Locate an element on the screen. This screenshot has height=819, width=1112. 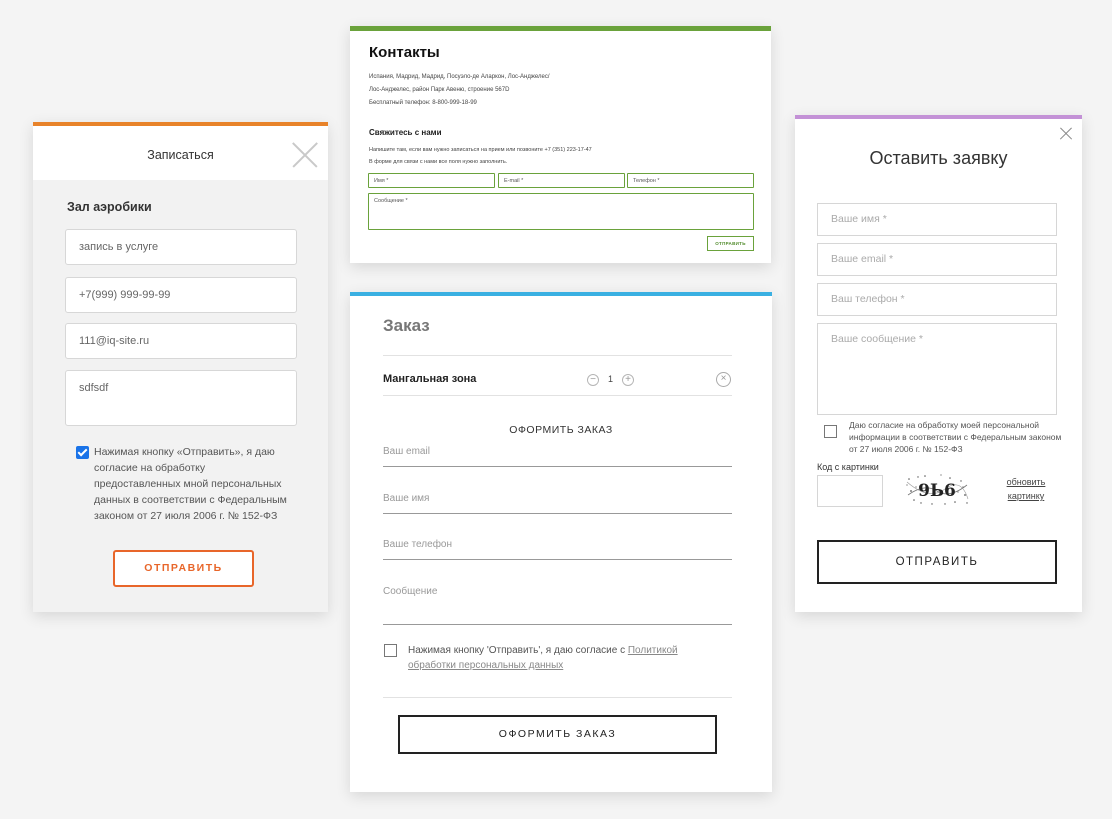
message-field: Сообщение * is located at coordinates (561, 211).